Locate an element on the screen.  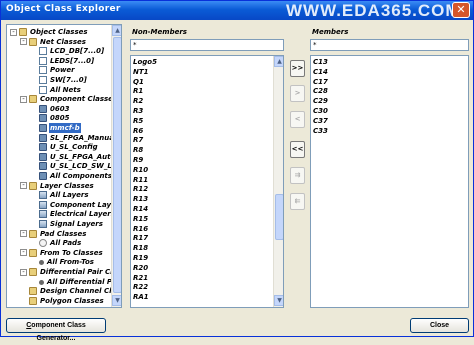
non-members-list-item: R13 is located at coordinates (140, 199).